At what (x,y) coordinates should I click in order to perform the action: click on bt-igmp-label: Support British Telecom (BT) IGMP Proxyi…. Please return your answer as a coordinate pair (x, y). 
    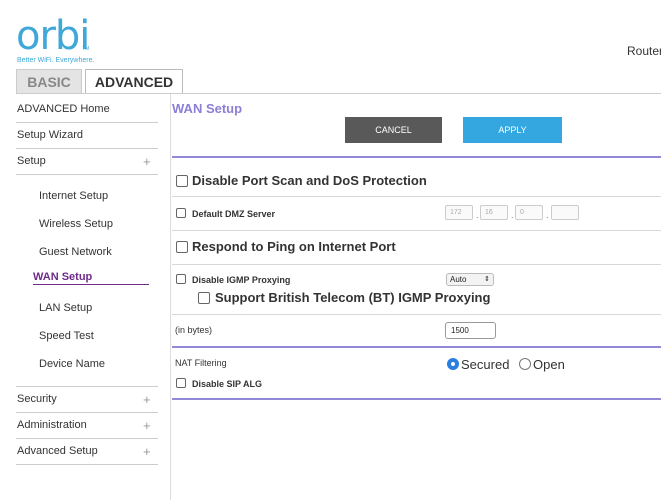
    Looking at the image, I should click on (353, 297).